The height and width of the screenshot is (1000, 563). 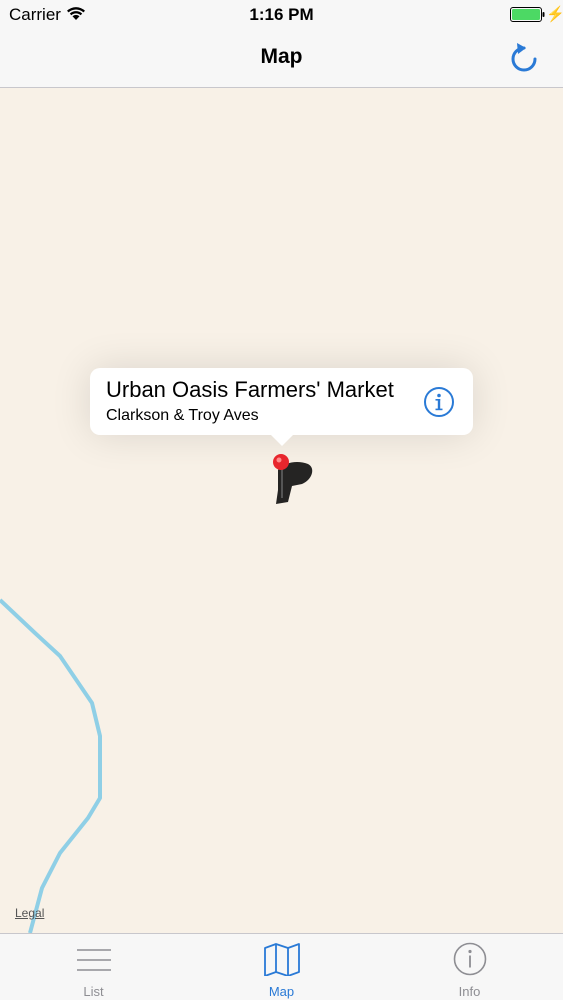 I want to click on charging-bolt-icon: ⚡, so click(x=554, y=14).